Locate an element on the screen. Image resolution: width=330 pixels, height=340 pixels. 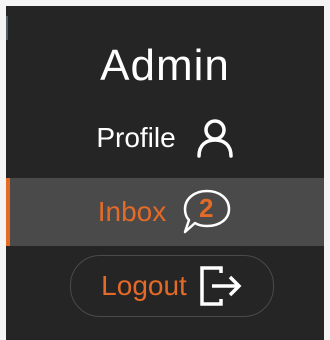
logout-icon is located at coordinates (221, 286).